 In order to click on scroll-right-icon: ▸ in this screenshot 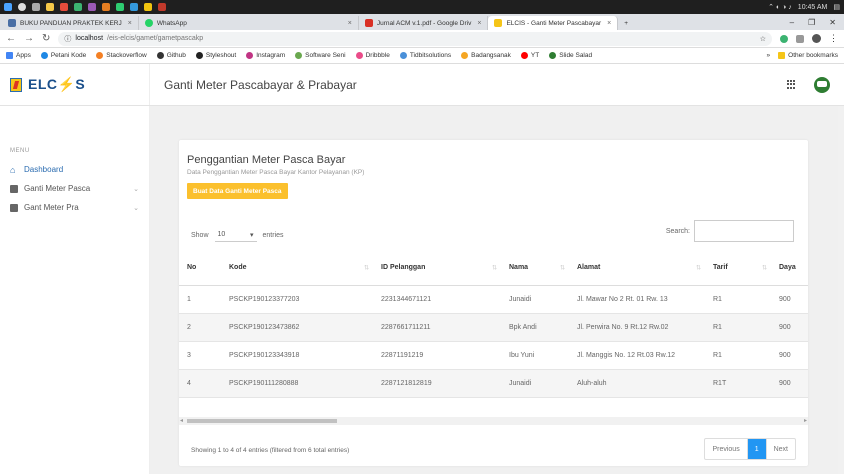, I will do `click(805, 420)`.